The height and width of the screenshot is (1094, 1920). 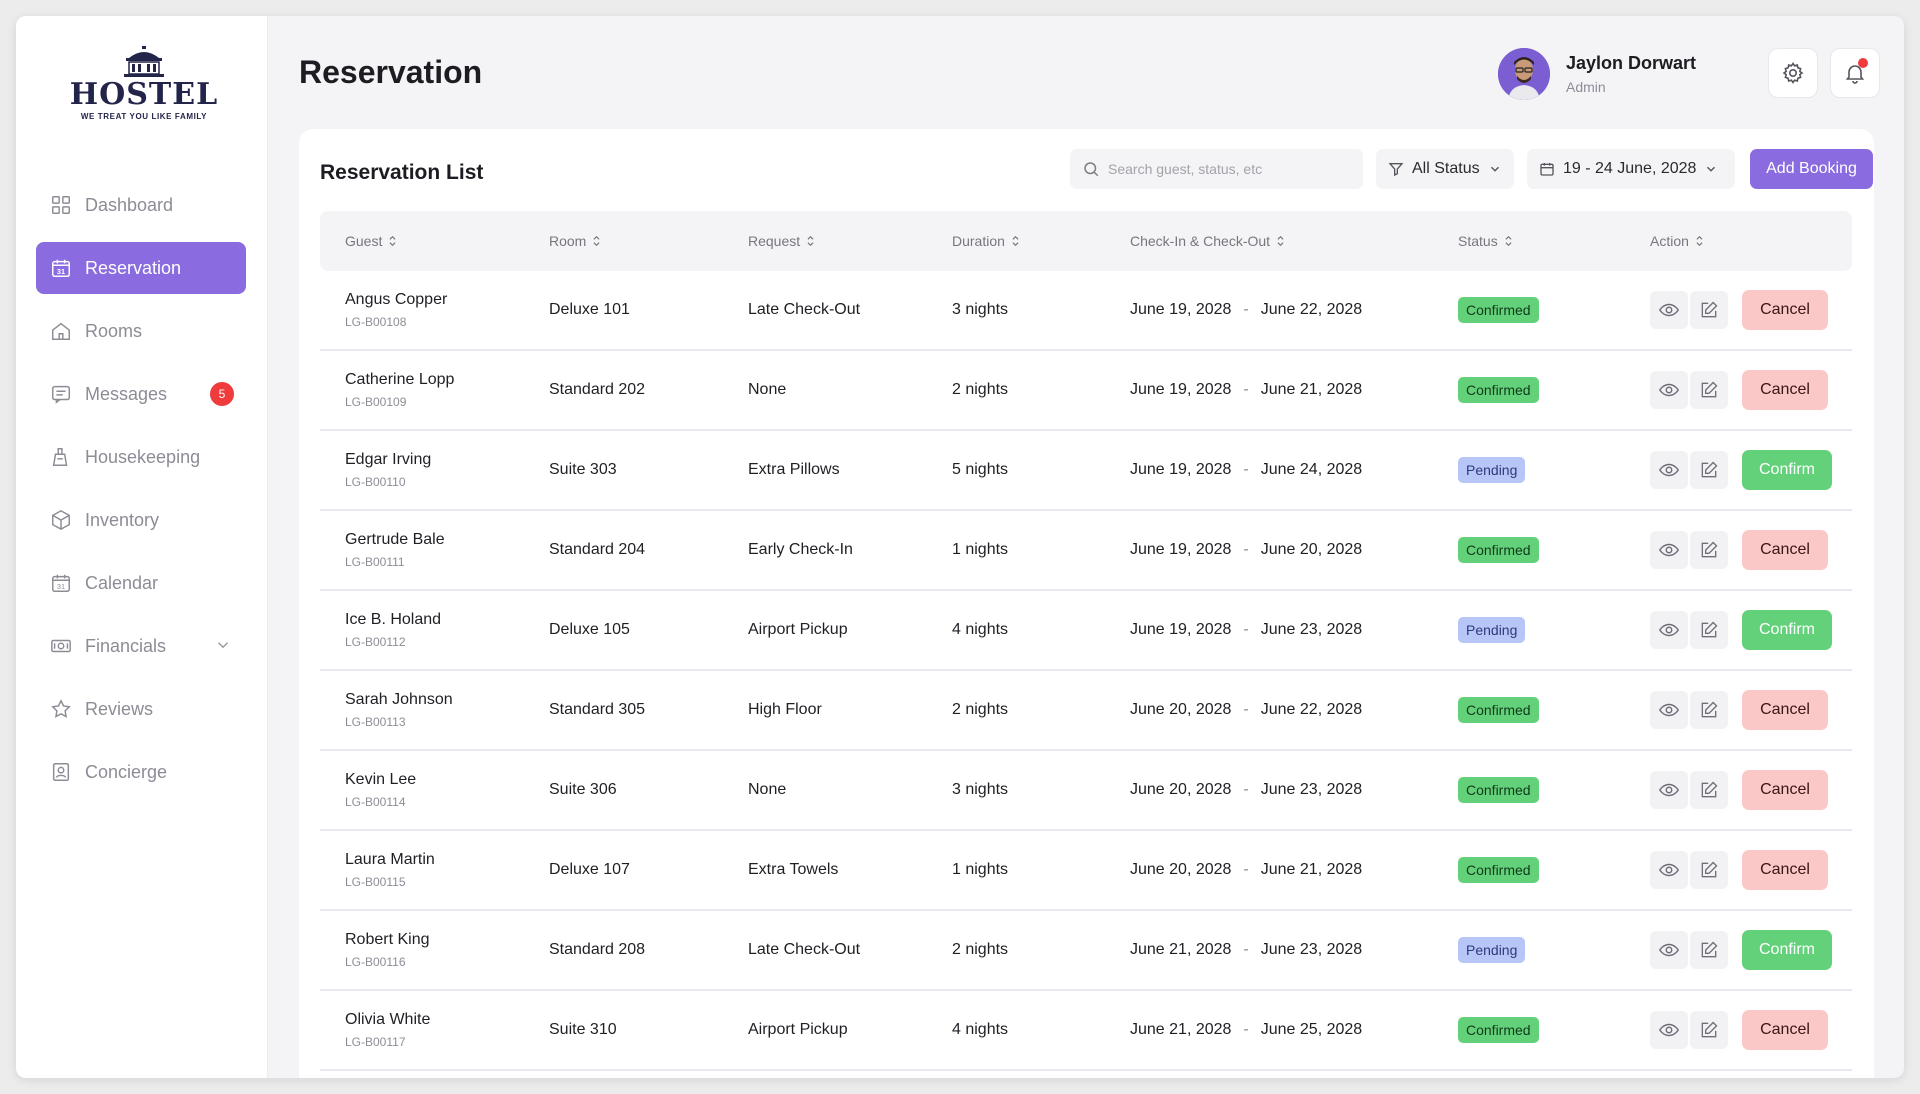 I want to click on sidebar-item-inventory: Inventory, so click(x=141, y=520).